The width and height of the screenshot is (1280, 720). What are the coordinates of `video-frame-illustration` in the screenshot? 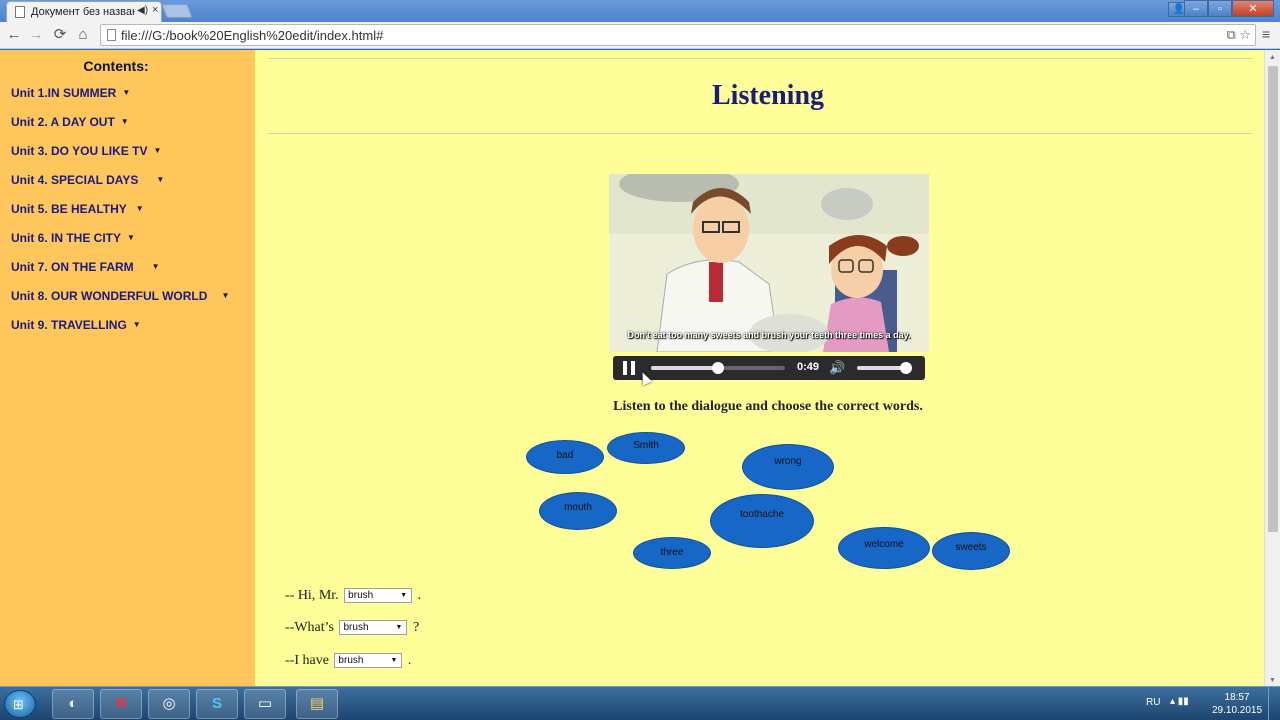 It's located at (769, 263).